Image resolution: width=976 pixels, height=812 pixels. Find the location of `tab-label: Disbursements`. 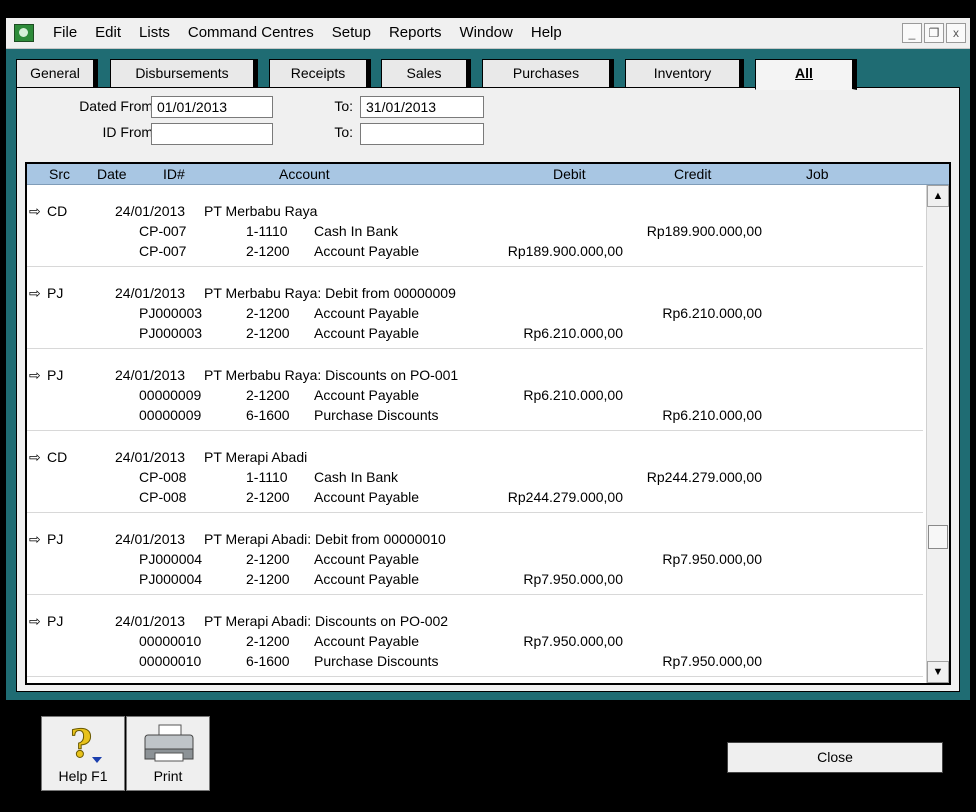

tab-label: Disbursements is located at coordinates (182, 73).